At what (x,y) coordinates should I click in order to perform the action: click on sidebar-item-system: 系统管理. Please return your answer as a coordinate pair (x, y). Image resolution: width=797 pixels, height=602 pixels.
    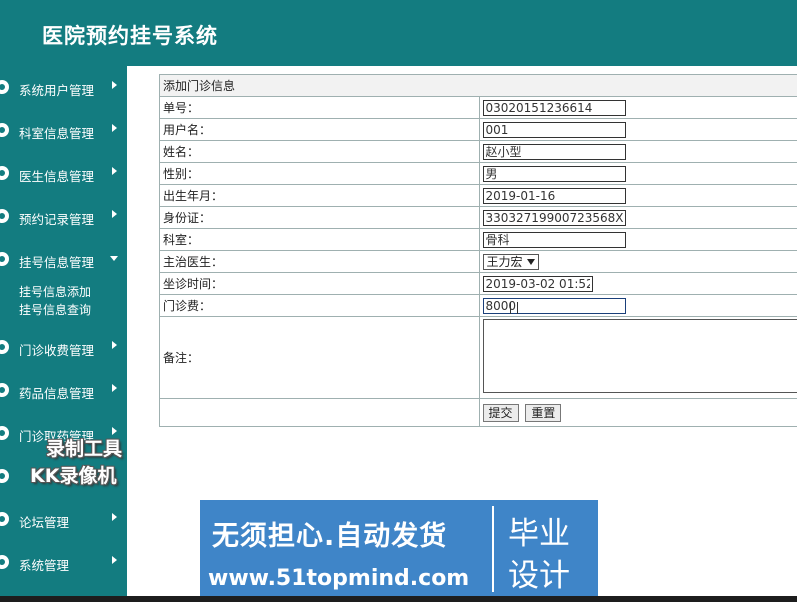
    Looking at the image, I should click on (63, 563).